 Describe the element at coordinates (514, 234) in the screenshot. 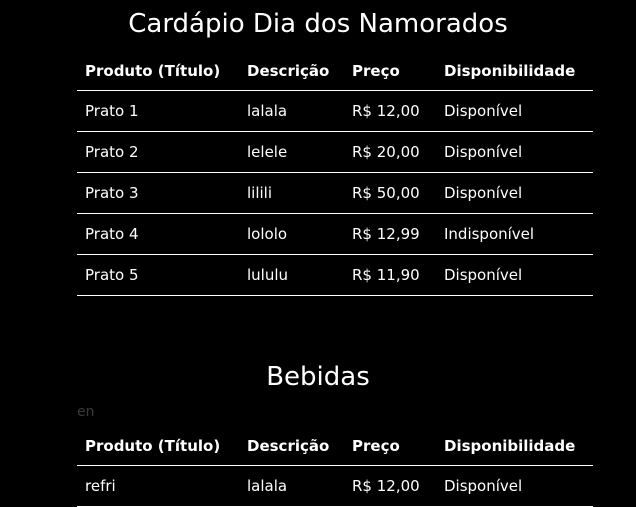

I see `cell-availability: Indisponível` at that location.